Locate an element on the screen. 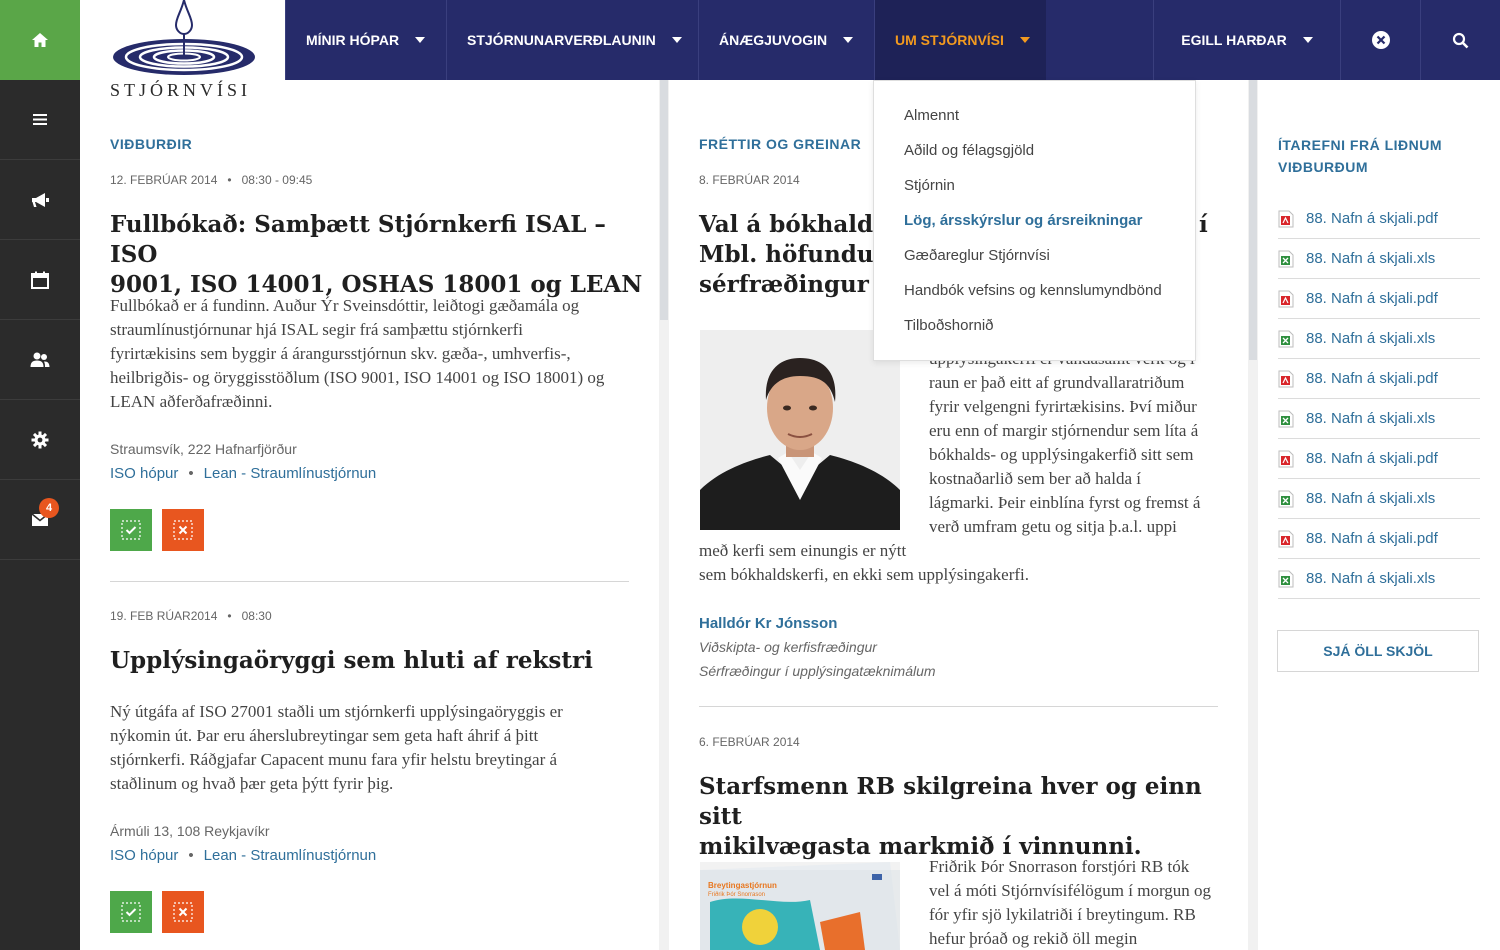 This screenshot has width=1500, height=950. logo: STJÓRNVÍSI is located at coordinates (182, 52).